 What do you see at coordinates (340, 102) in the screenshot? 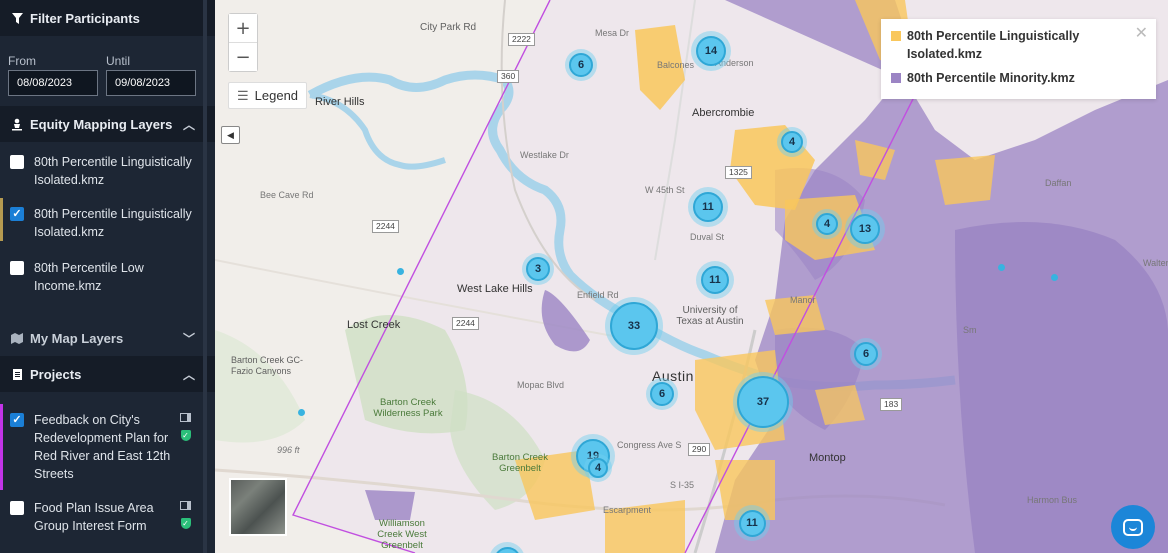
I see `map-label: River Hills` at bounding box center [340, 102].